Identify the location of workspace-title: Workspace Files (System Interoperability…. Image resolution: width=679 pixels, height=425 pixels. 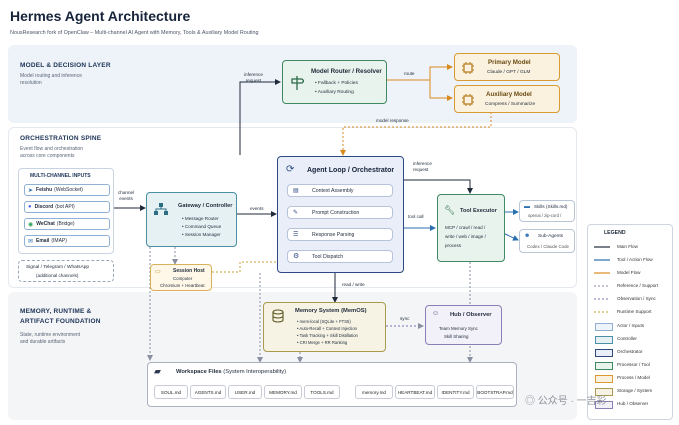
(231, 372).